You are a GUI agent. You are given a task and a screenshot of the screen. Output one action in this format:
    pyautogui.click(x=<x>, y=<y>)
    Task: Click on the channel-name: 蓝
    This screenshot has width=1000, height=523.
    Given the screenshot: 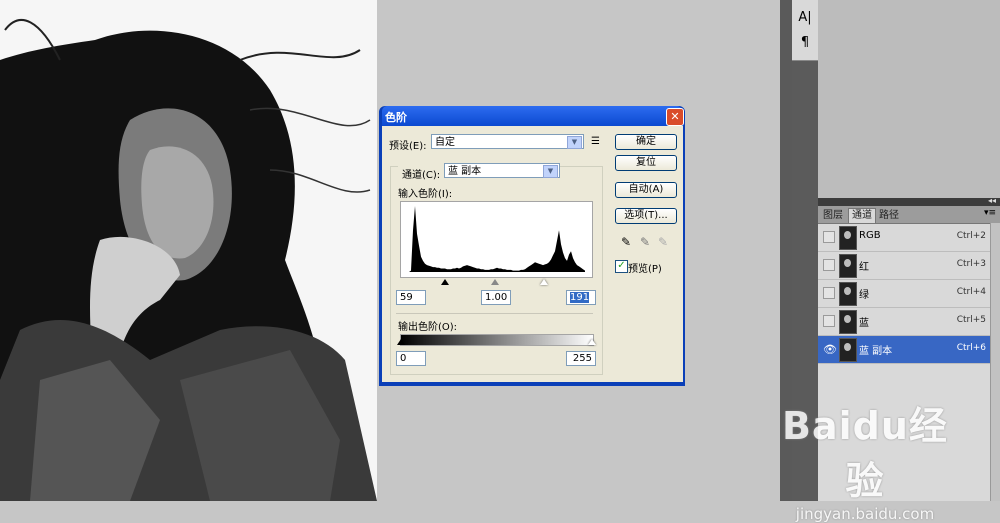 What is the action you would take?
    pyautogui.click(x=864, y=323)
    